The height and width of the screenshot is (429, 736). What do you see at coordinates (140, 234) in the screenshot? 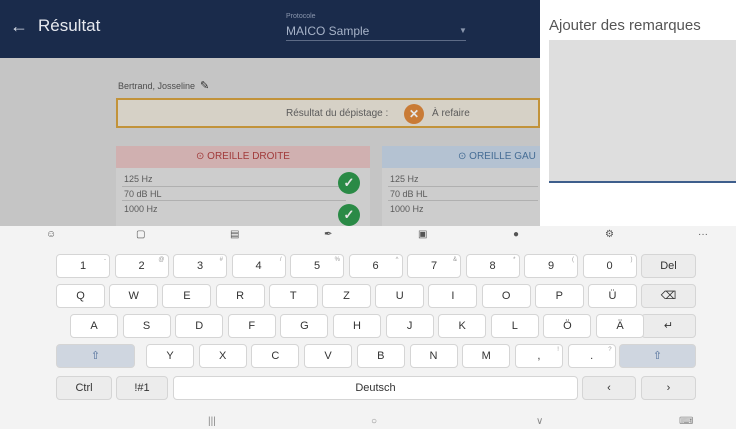
I see `sticker-icon: ▢` at bounding box center [140, 234].